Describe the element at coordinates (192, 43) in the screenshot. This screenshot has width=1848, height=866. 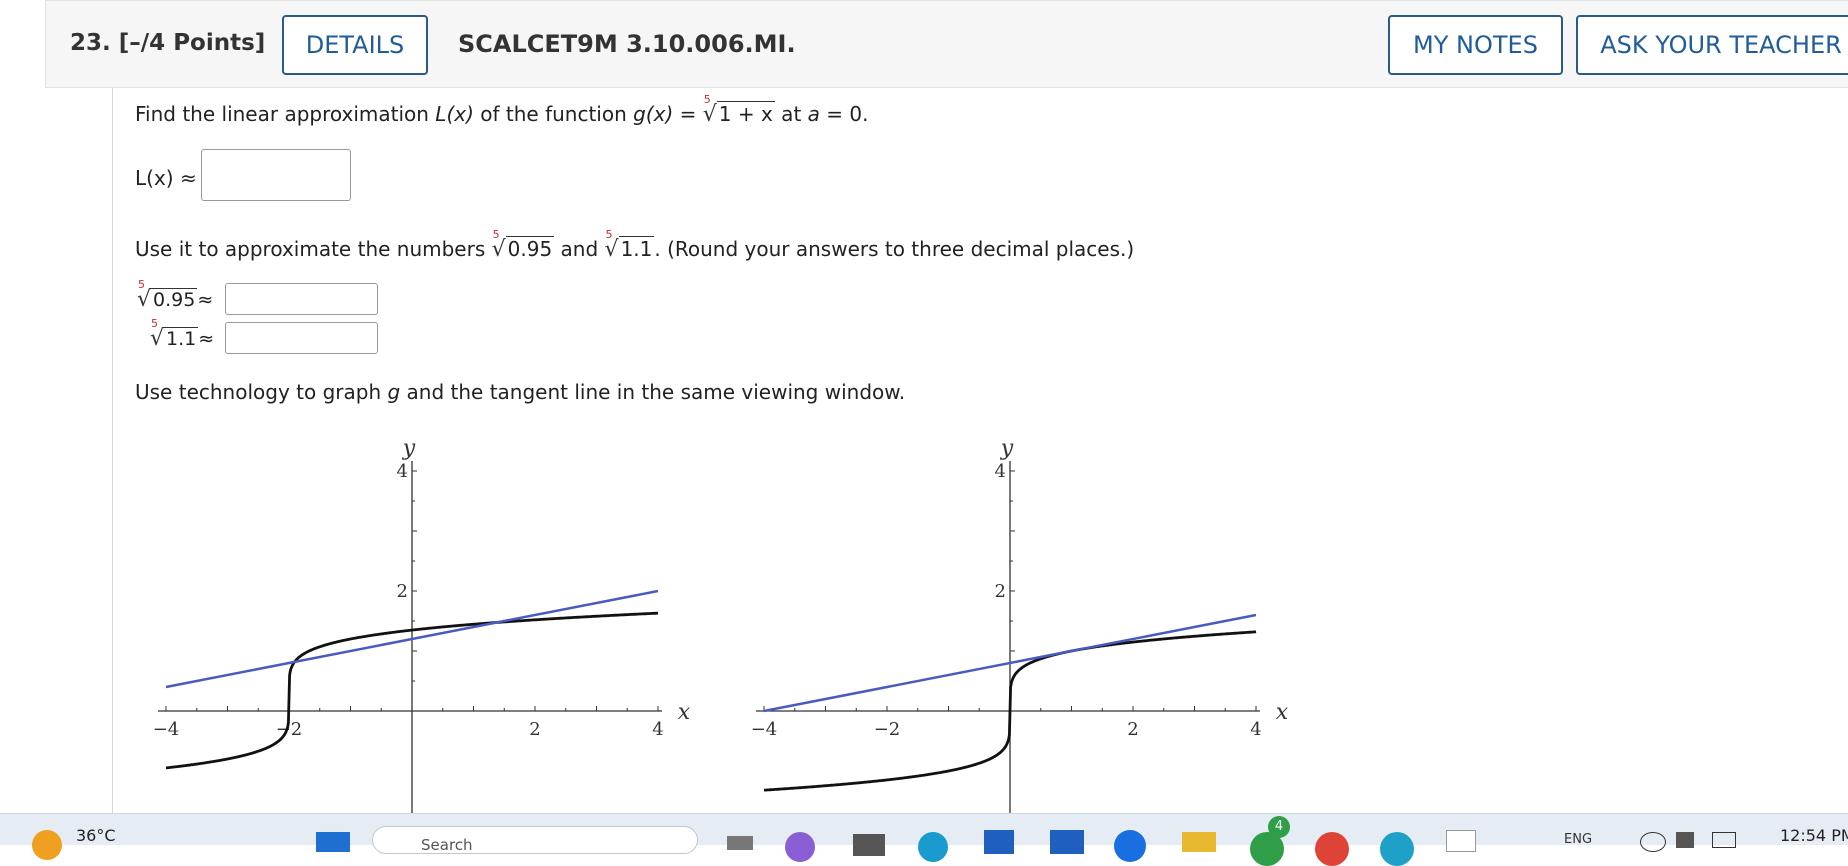
I see `points-text: [–/4 Points]` at that location.